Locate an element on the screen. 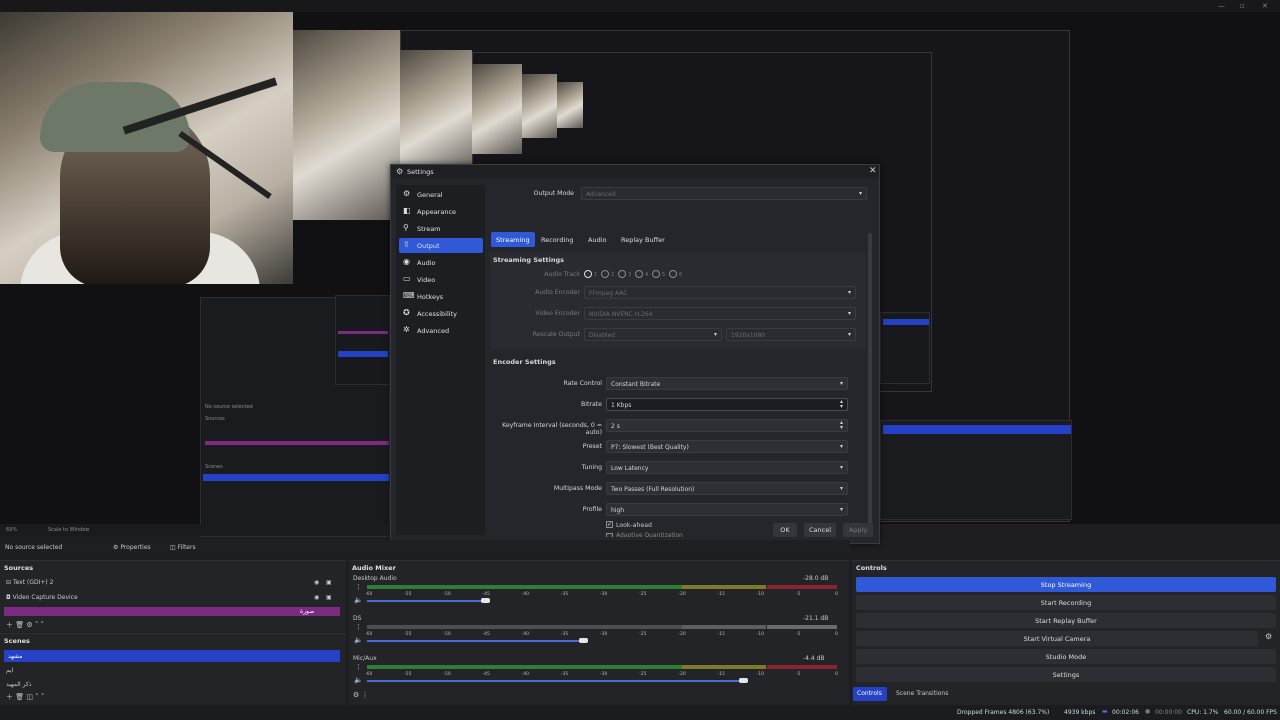 The image size is (1280, 720). nested-controls is located at coordinates (976, 470).